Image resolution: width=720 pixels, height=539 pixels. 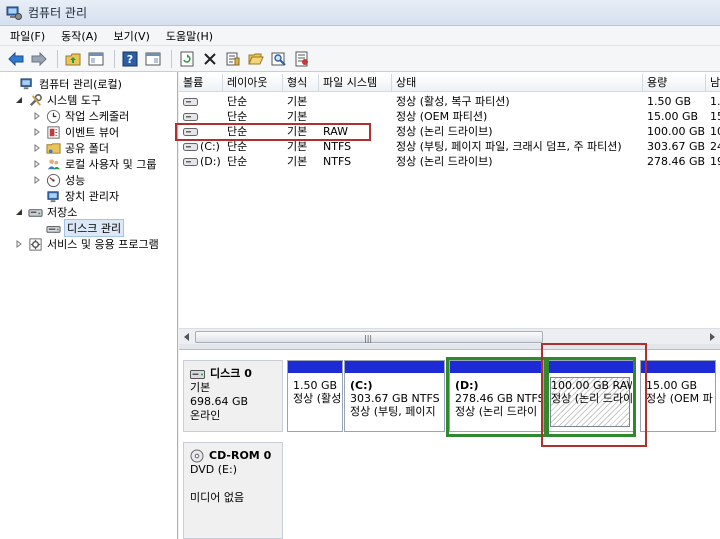 I want to click on title-bar: 컴퓨터 관리, so click(x=360, y=13).